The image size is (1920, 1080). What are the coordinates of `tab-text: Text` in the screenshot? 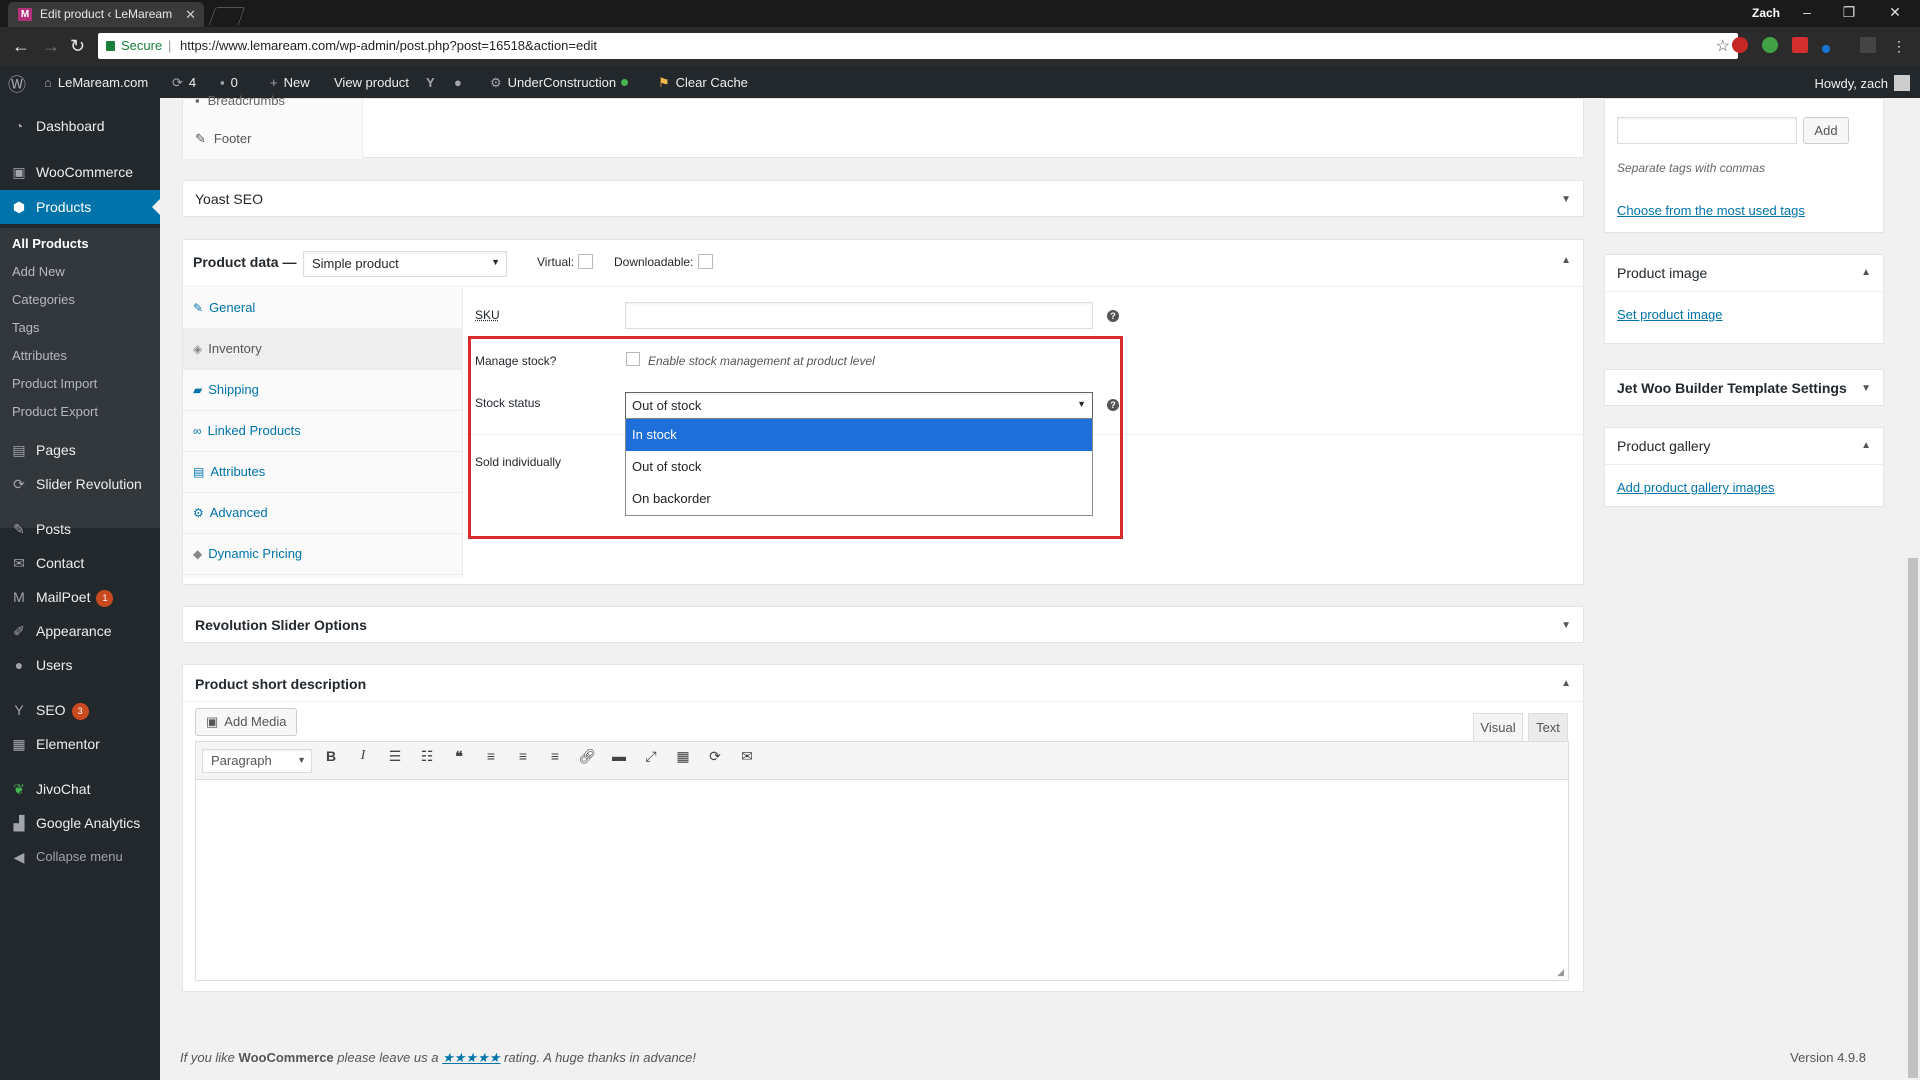 It's located at (1548, 727).